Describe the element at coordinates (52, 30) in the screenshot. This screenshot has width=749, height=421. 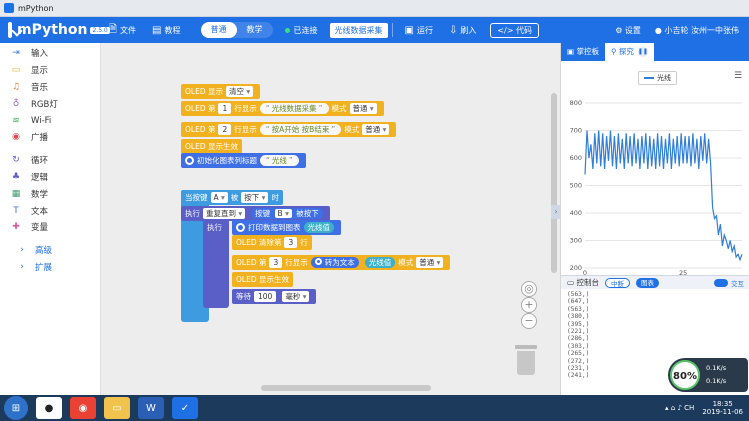
I see `brand-name: mPython` at that location.